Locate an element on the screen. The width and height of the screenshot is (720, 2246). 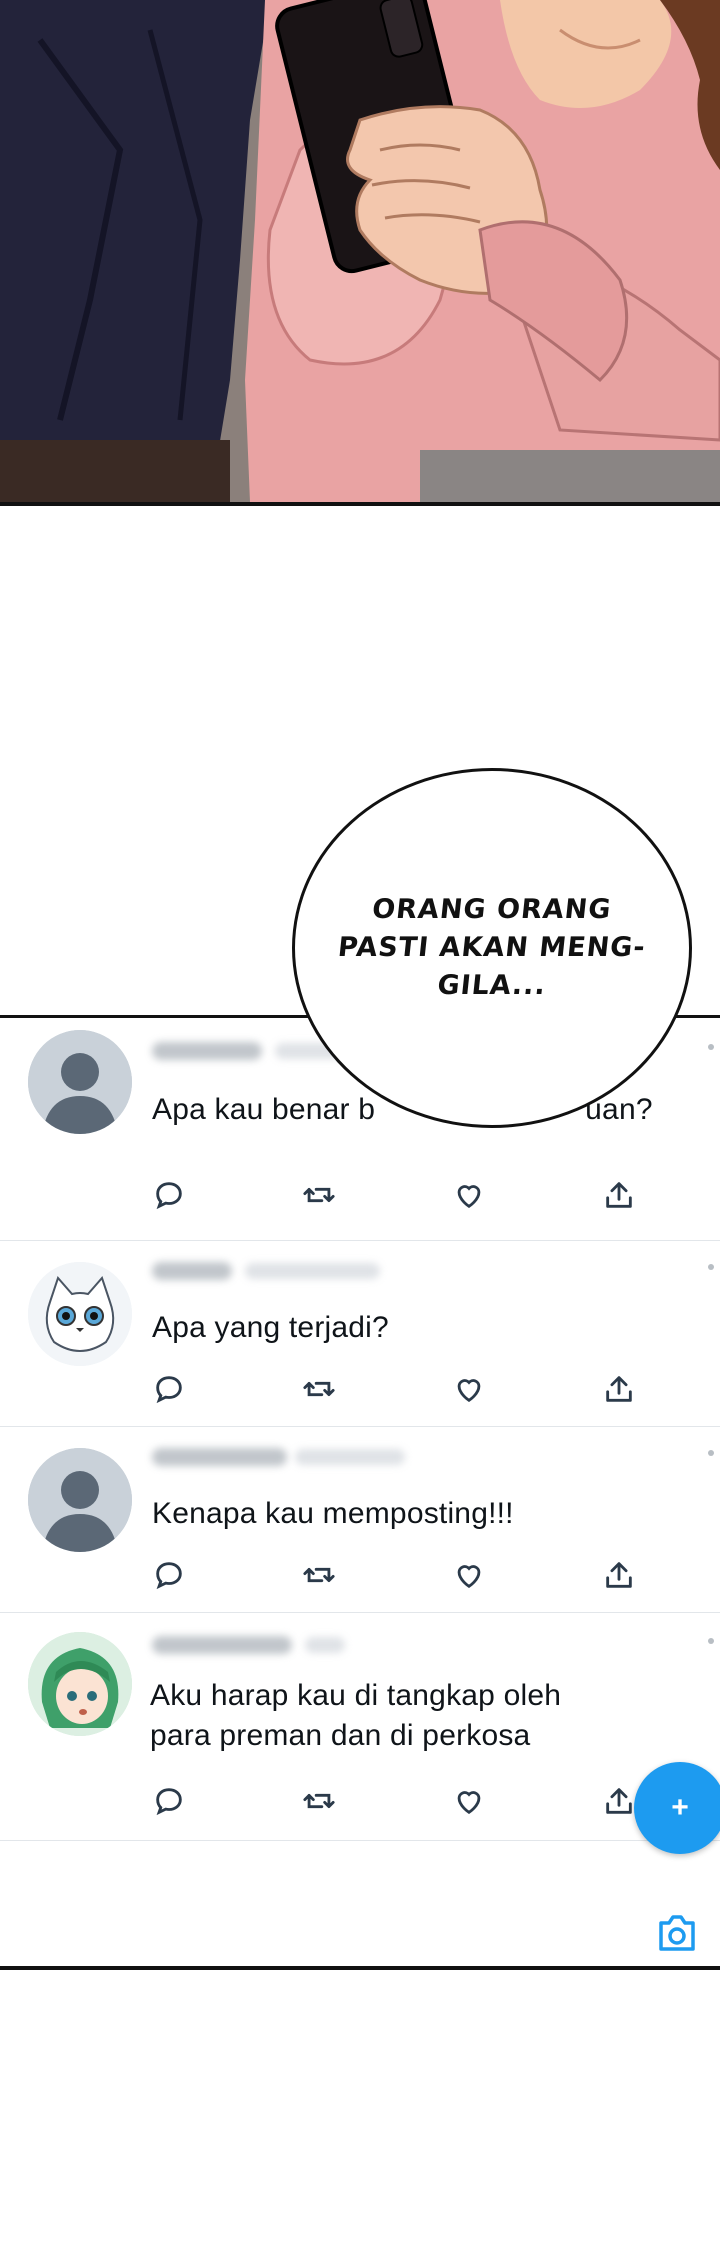
speech-line: PASTI AKAN MENG- is located at coordinates (492, 947).